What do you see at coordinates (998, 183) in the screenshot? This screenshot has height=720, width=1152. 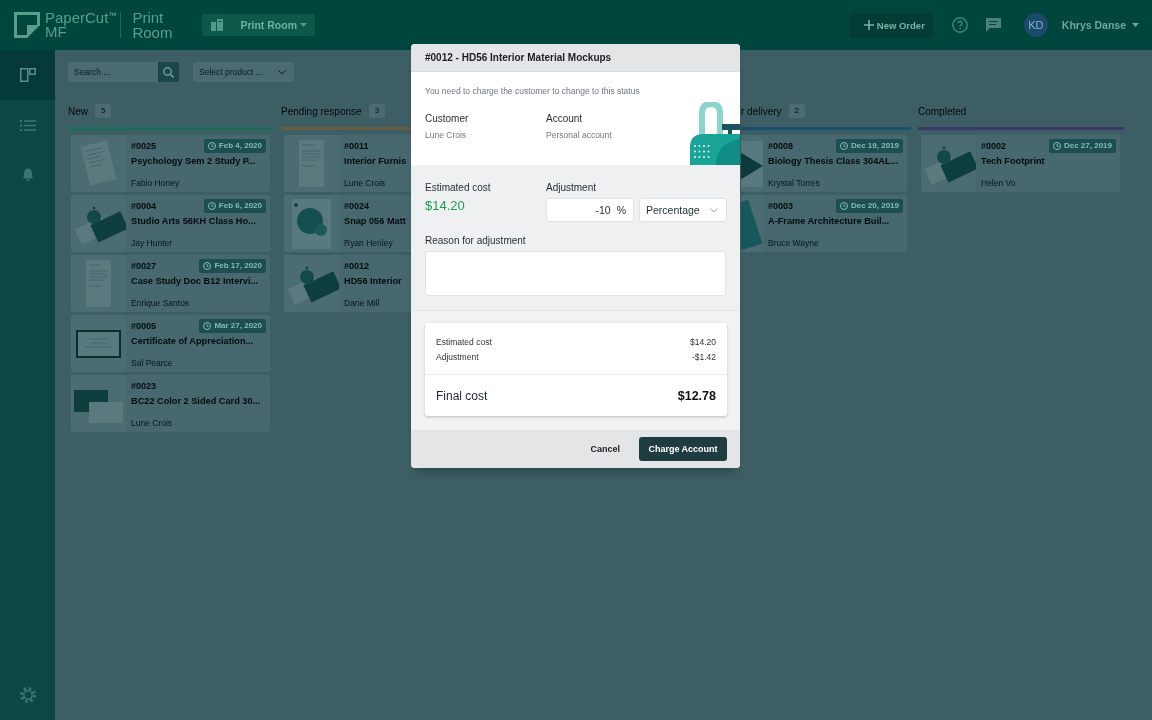 I see `customer-name: Helen Vo` at bounding box center [998, 183].